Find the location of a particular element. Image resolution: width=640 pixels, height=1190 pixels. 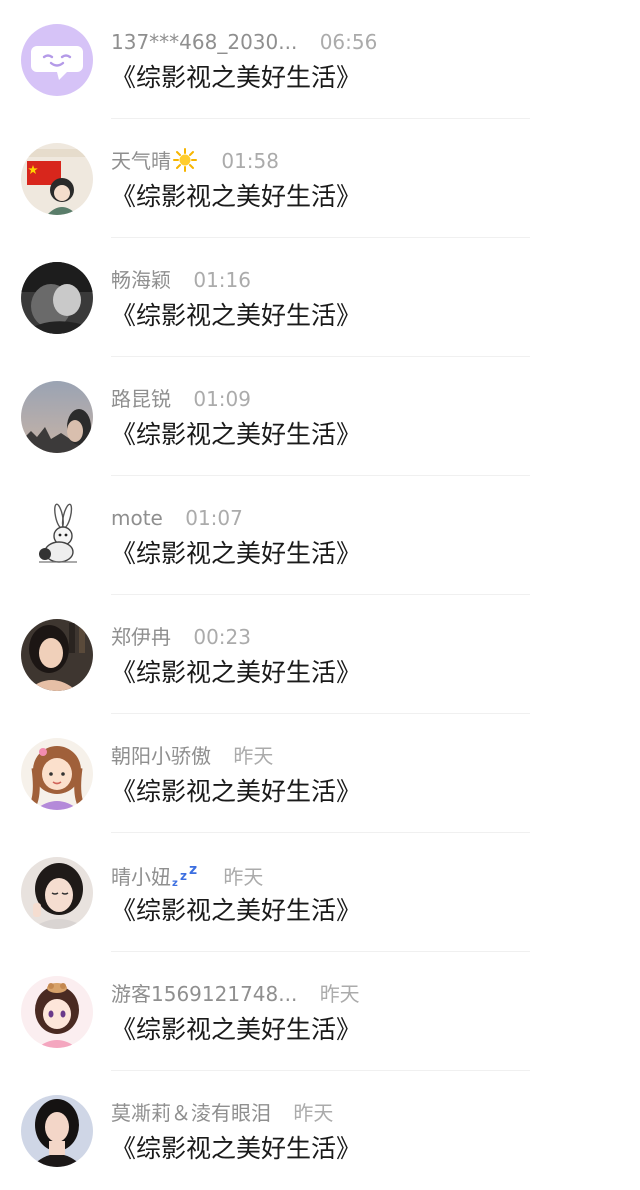

conversation-meta: 路昆锐 01:09 is located at coordinates (181, 399).